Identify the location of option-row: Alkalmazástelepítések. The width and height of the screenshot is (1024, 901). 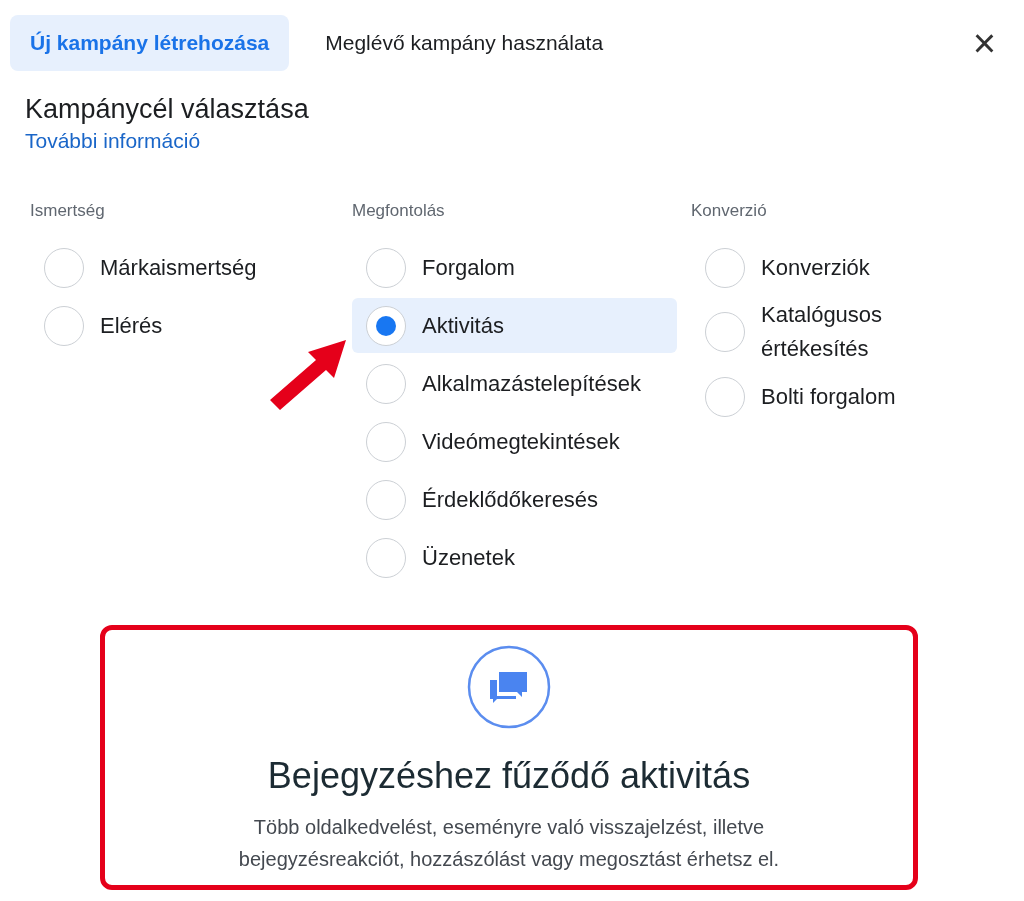
(514, 383).